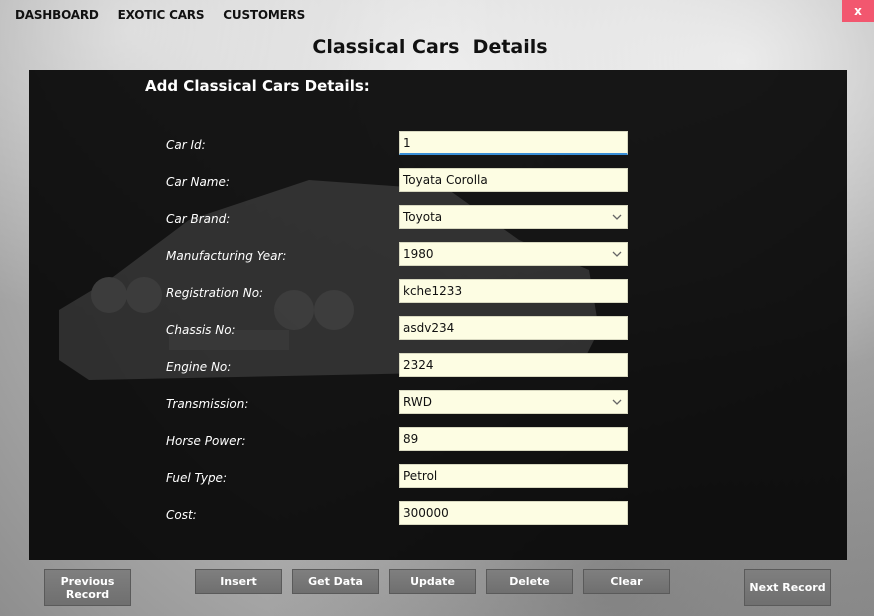 Image resolution: width=874 pixels, height=616 pixels. Describe the element at coordinates (423, 217) in the screenshot. I see `car-brand-value: Toyota` at that location.